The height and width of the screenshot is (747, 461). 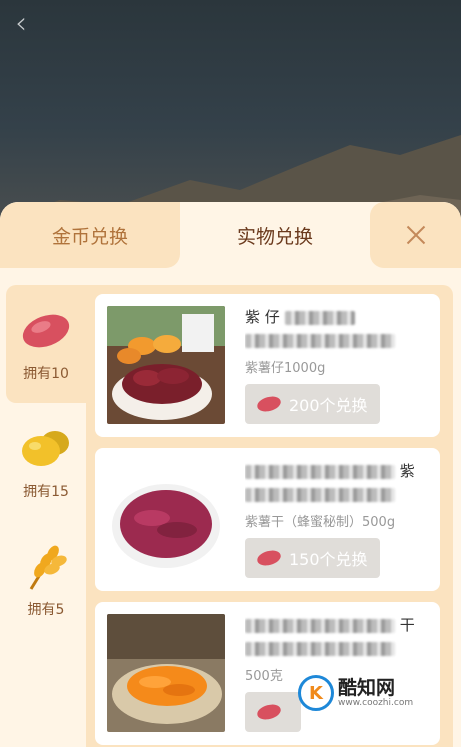 I want to click on orange-sweet-potato-strips-image, so click(x=166, y=673).